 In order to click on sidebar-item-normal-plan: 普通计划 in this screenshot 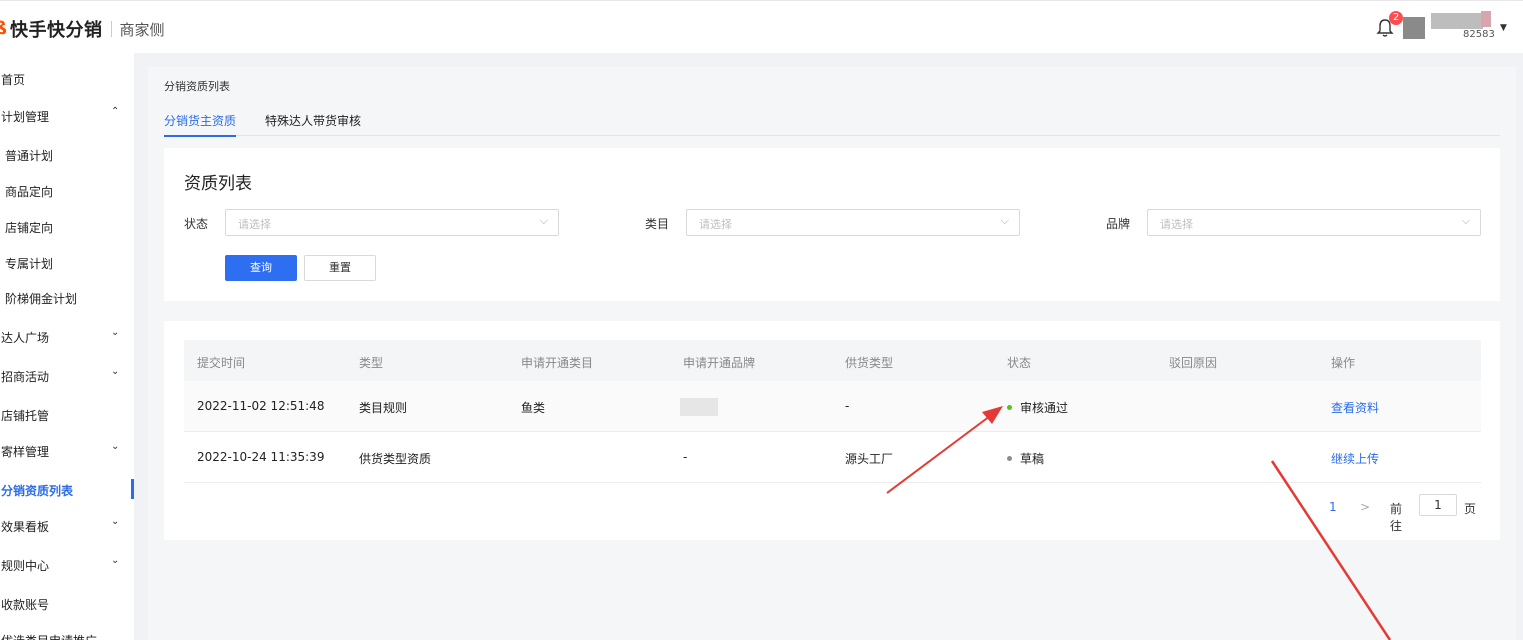, I will do `click(67, 154)`.